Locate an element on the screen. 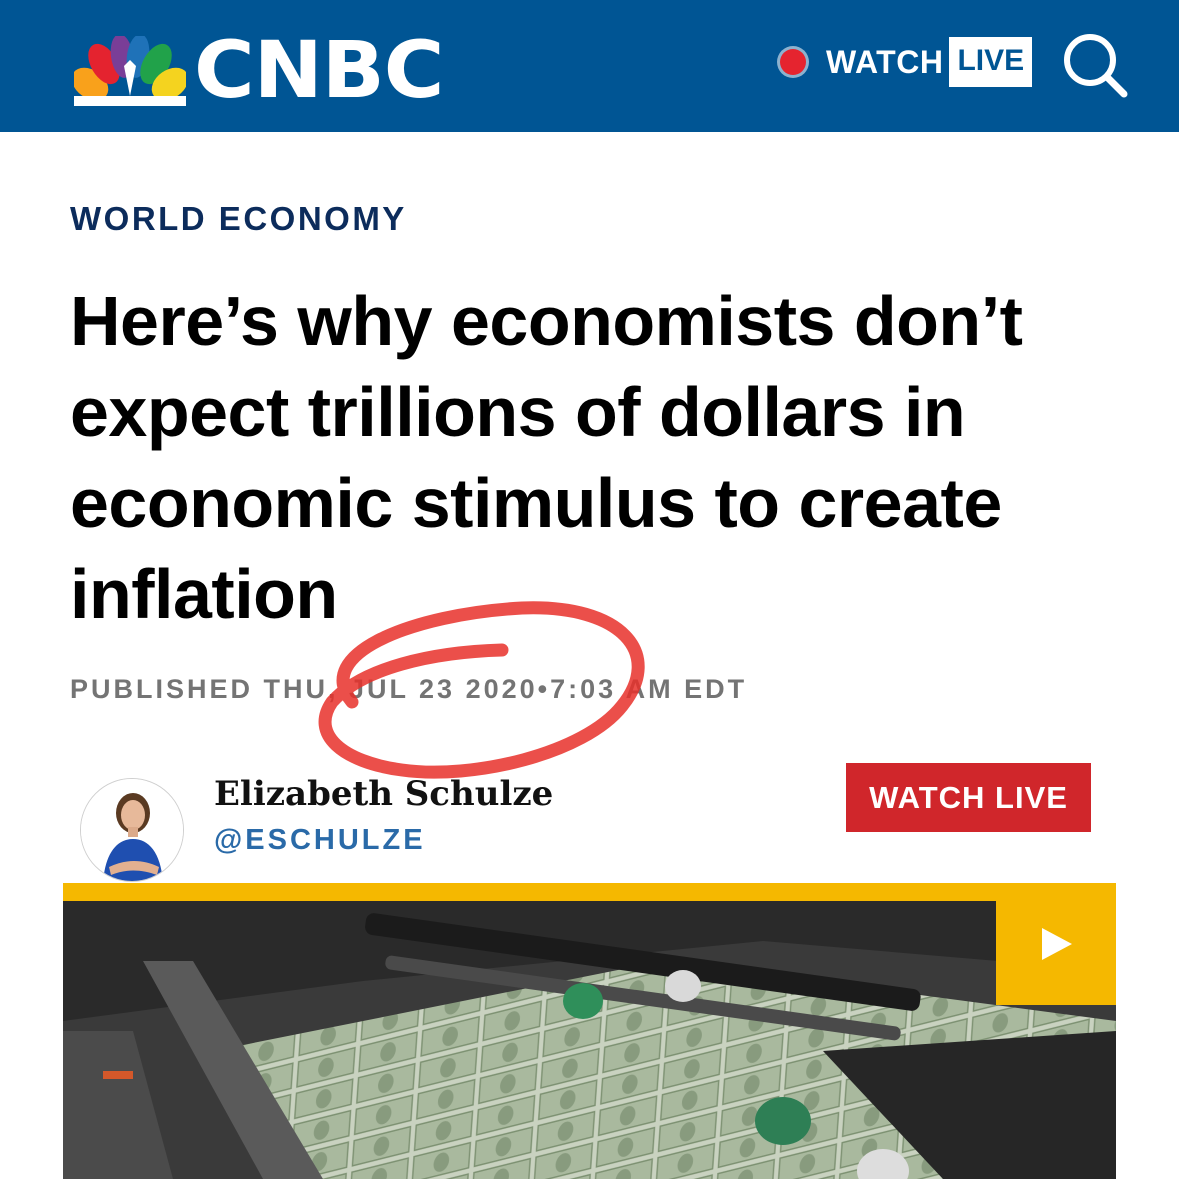 The height and width of the screenshot is (1179, 1179). header-live-badge: LIVE is located at coordinates (991, 62).